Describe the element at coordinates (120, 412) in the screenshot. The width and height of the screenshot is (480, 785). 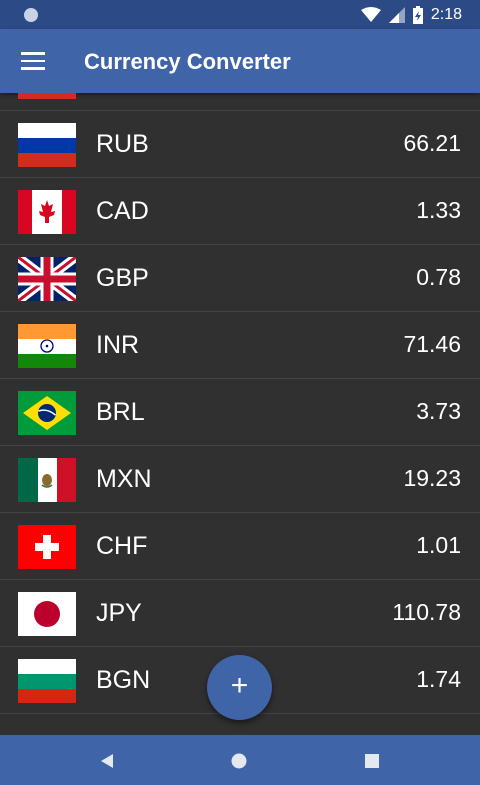
I see `currency-code: BRL` at that location.